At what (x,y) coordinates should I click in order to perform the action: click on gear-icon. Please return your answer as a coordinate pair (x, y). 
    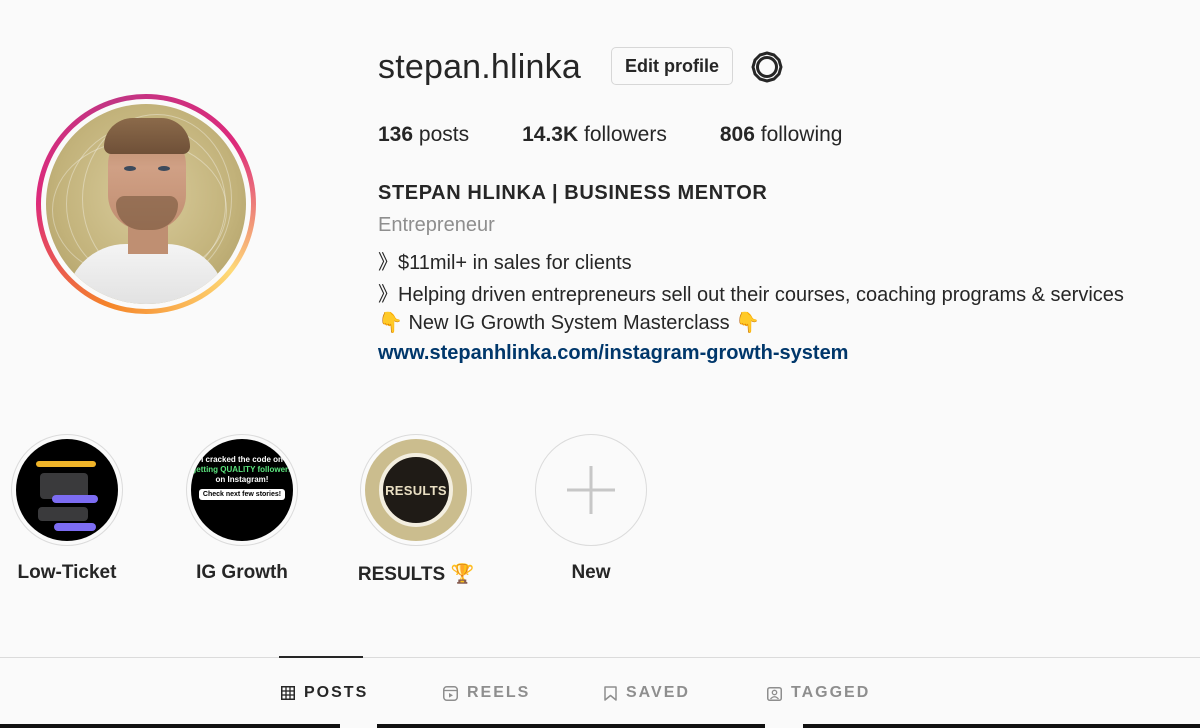
    Looking at the image, I should click on (767, 67).